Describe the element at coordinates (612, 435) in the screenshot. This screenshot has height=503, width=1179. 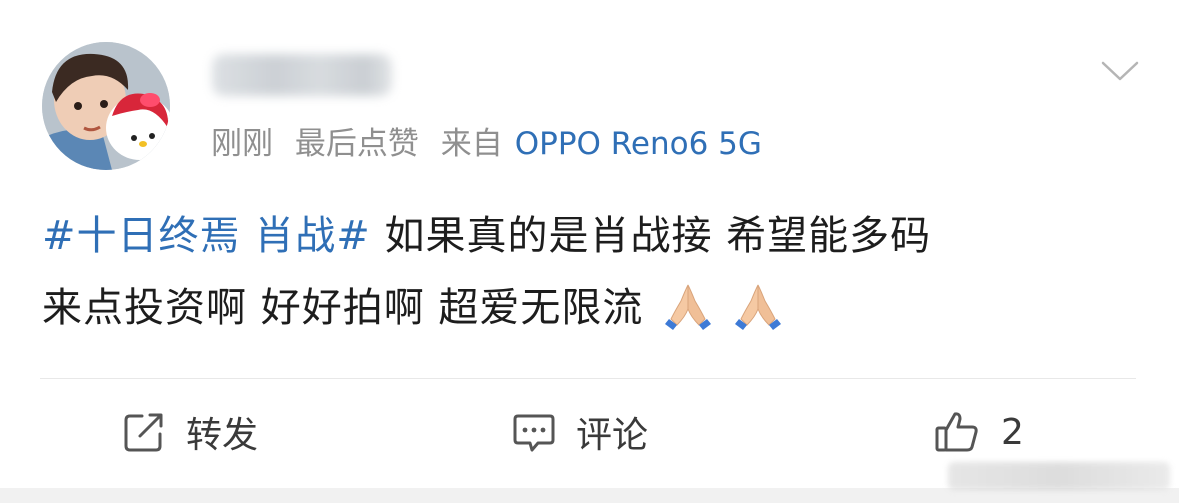
I see `comment-label: 评论` at that location.